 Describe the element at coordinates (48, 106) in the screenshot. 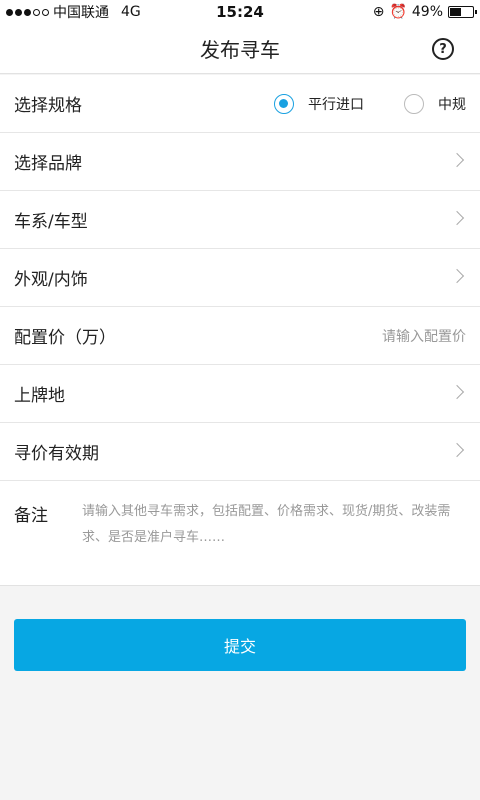

I see `spec-label: 选择规格` at that location.